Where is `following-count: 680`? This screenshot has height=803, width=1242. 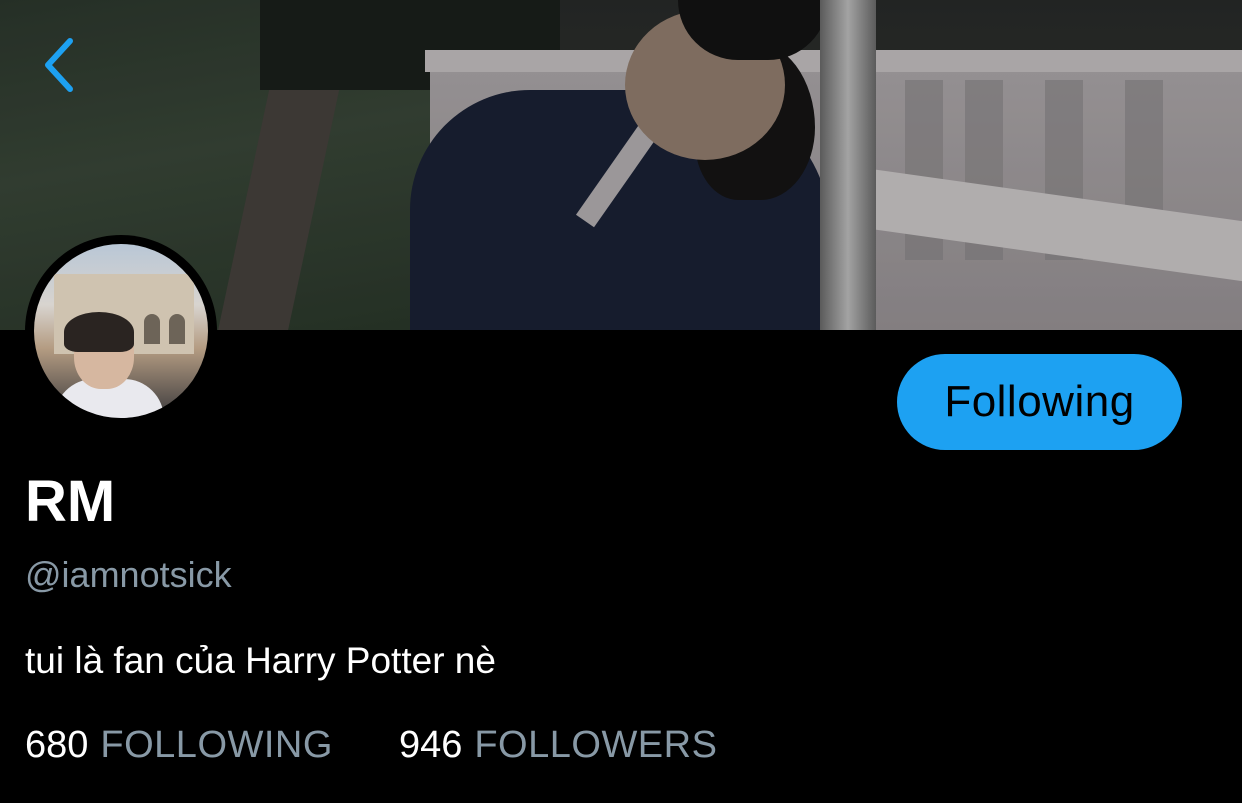
following-count: 680 is located at coordinates (57, 745).